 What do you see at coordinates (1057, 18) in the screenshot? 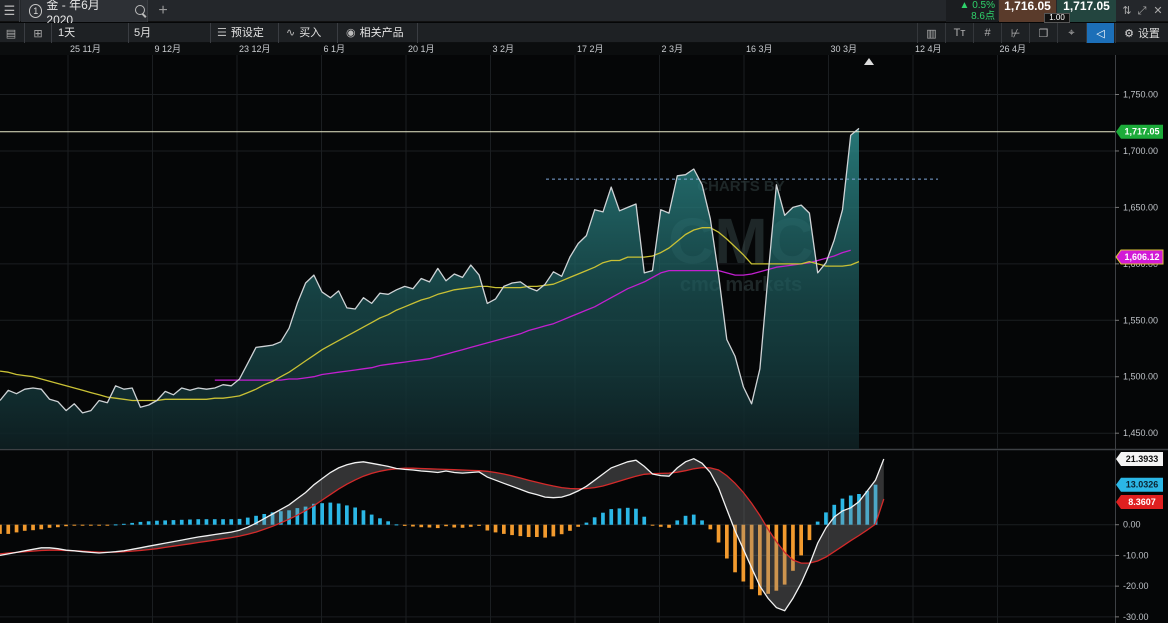
I see `spread-badge: 1.00` at bounding box center [1057, 18].